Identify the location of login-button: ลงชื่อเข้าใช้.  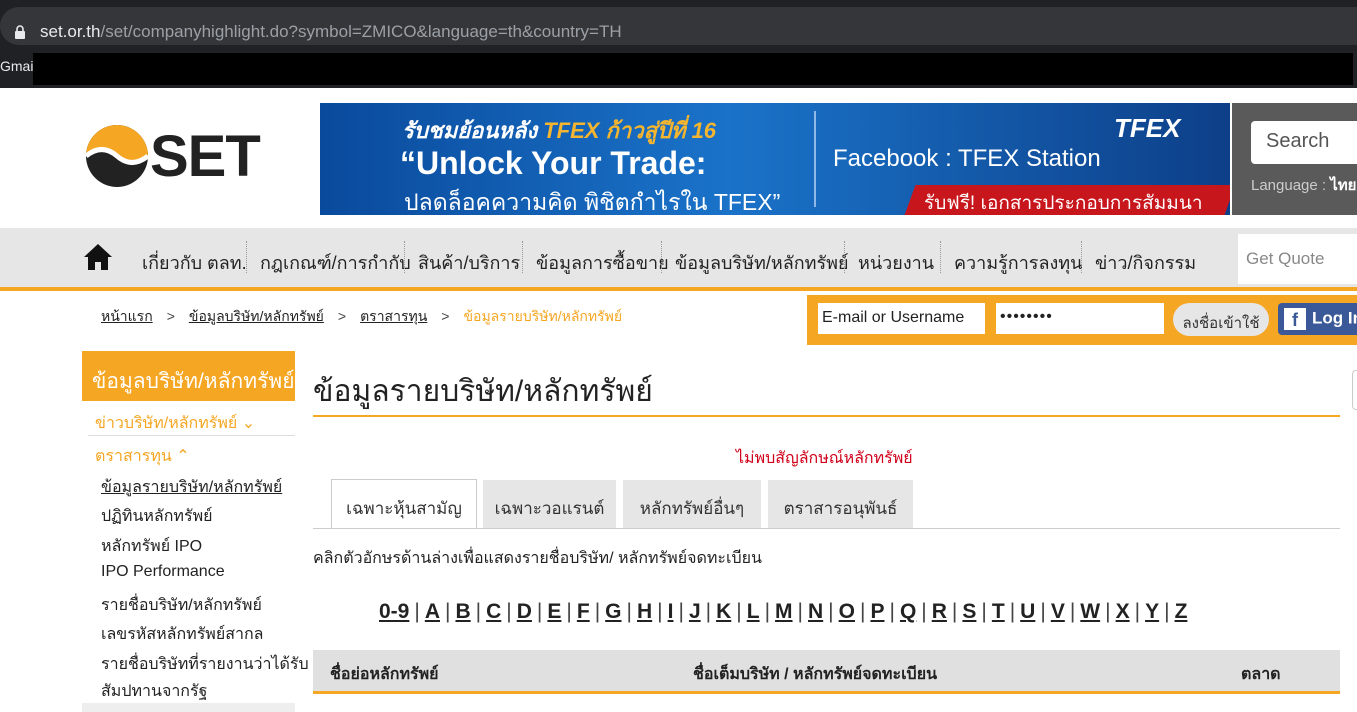
(1221, 319).